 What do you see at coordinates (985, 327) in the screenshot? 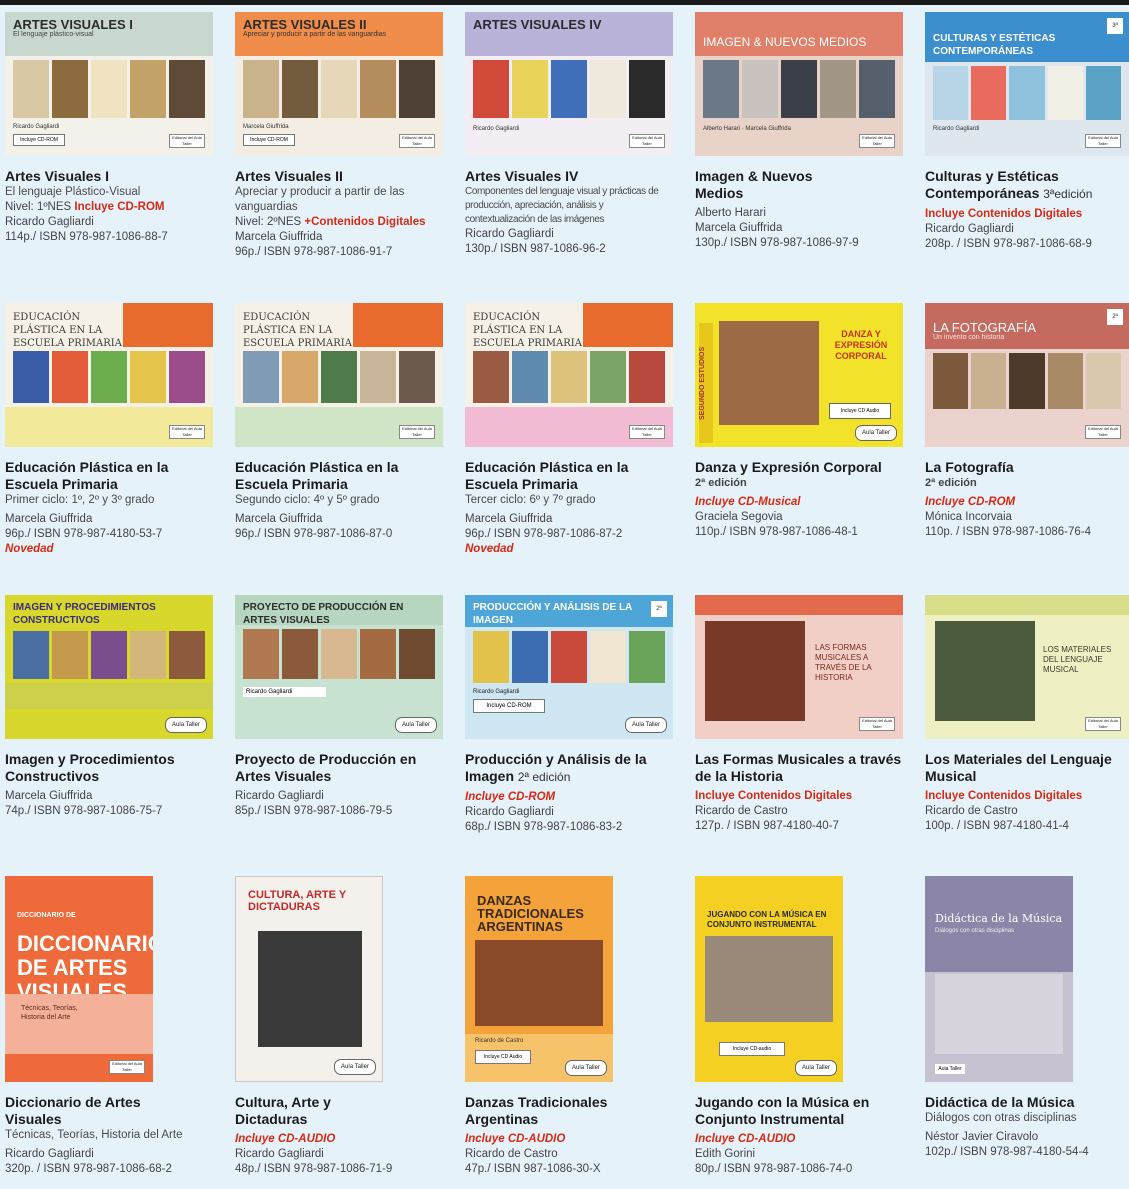
I see `cover-title: LA FOTOGRAFÍA` at bounding box center [985, 327].